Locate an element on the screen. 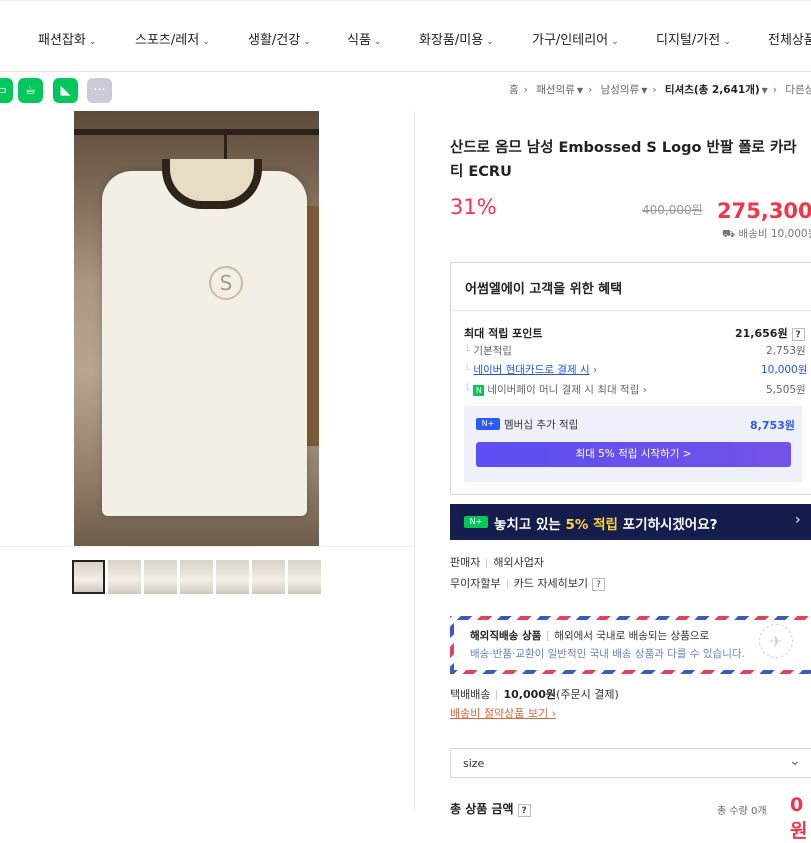 Image resolution: width=811 pixels, height=843 pixels. notice-line-1: 해외직배송 상품 해외에서 국내로 배송되는 상품으로 is located at coordinates (589, 635).